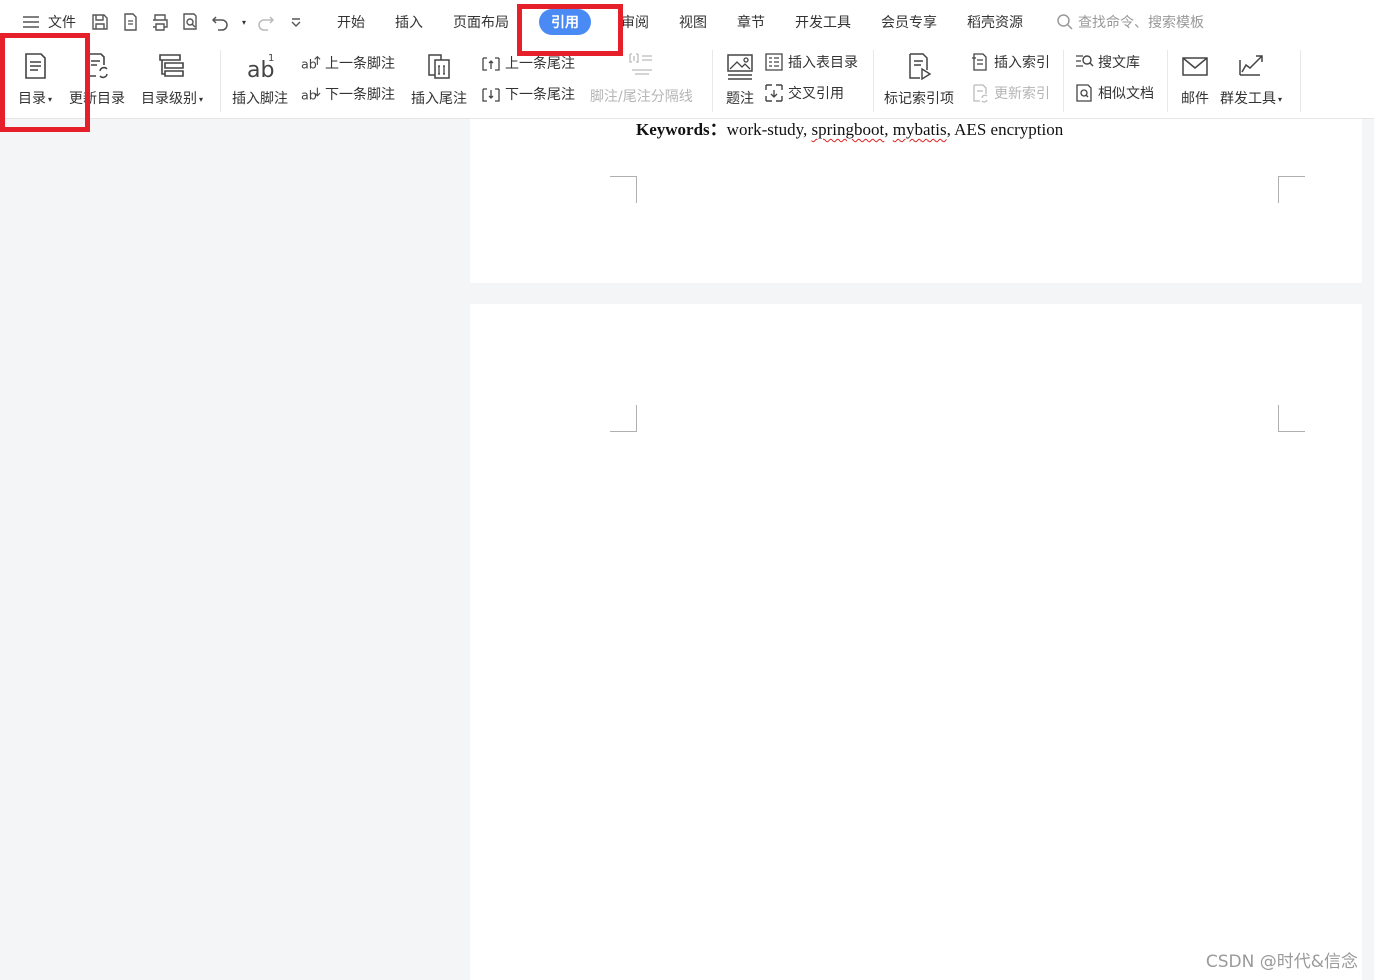 The height and width of the screenshot is (980, 1374). Describe the element at coordinates (100, 22) in the screenshot. I see `save-icon` at that location.